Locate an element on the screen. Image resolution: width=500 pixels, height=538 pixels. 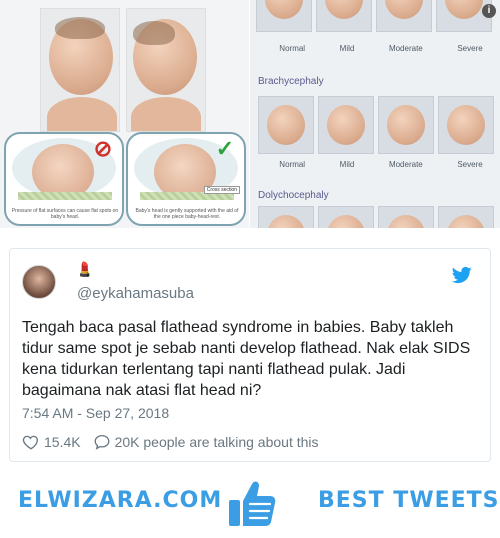
prohibited-icon: ⊘ is located at coordinates (103, 148).